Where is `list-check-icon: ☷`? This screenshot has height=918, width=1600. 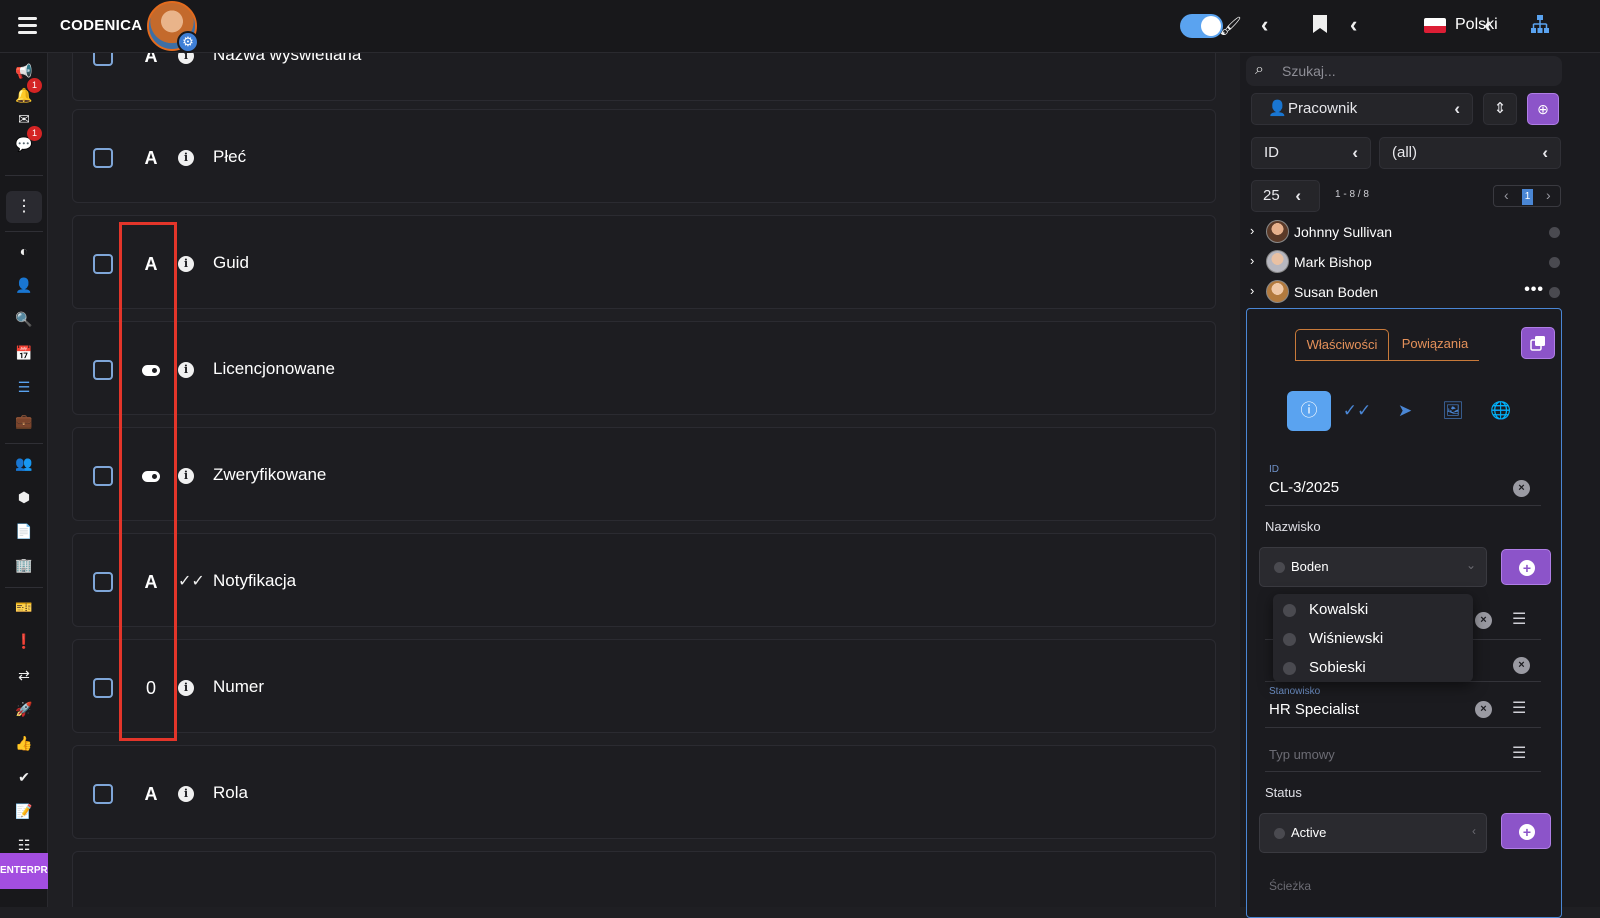 list-check-icon: ☷ is located at coordinates (24, 845).